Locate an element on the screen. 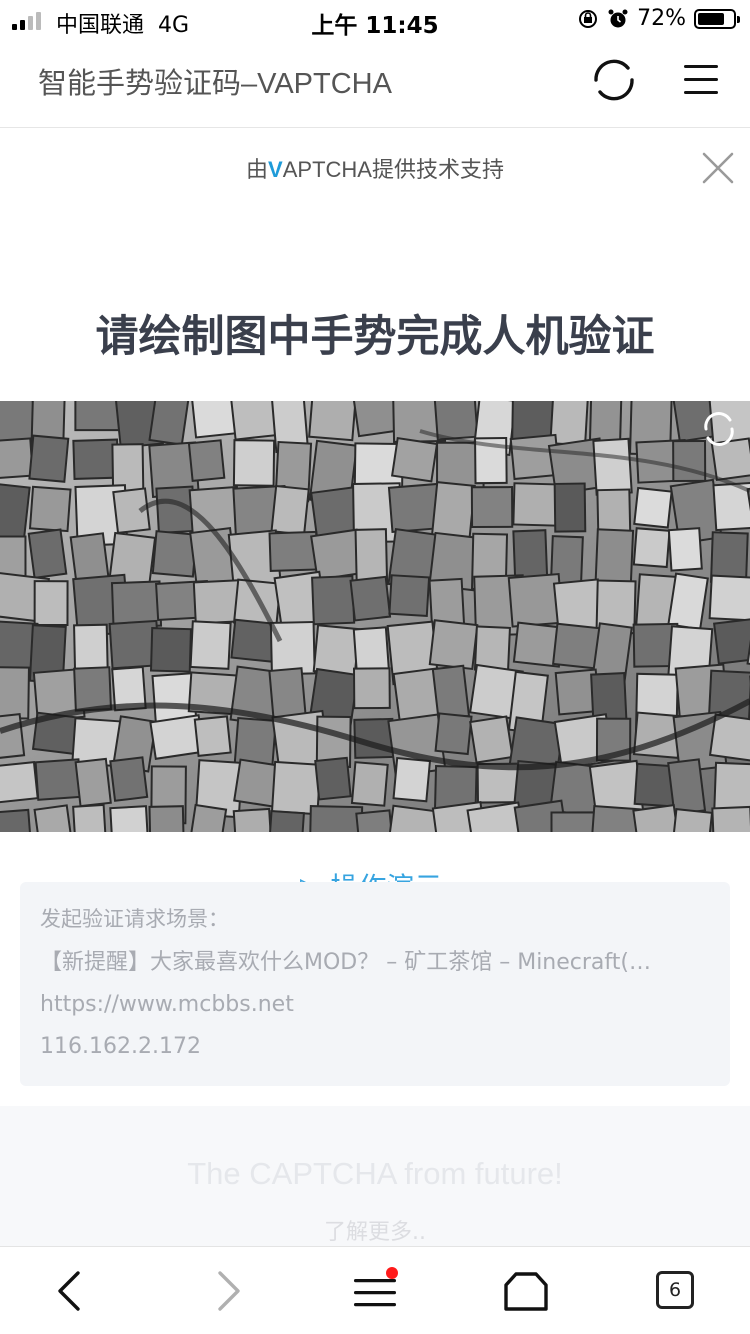 This screenshot has width=750, height=1334. browser-menu-icon is located at coordinates (376, 1291).